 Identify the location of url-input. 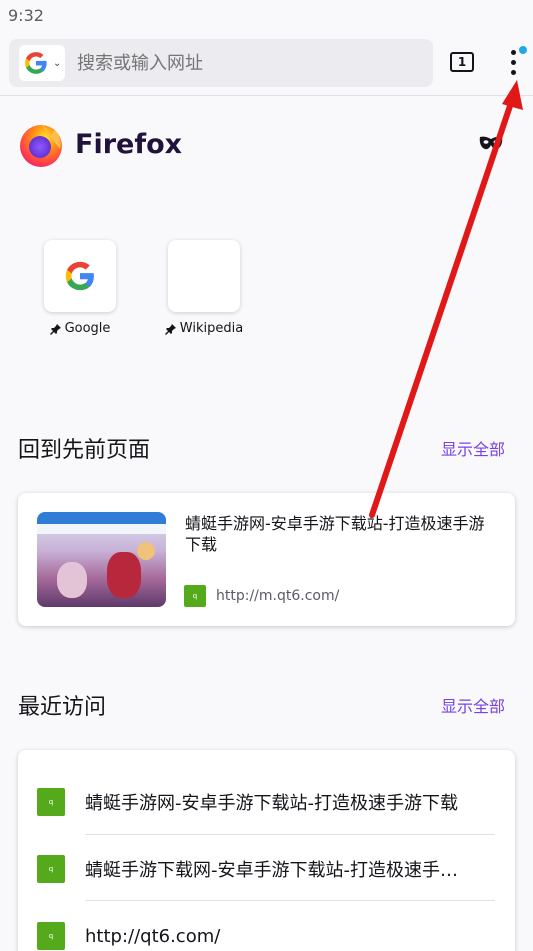
(237, 63).